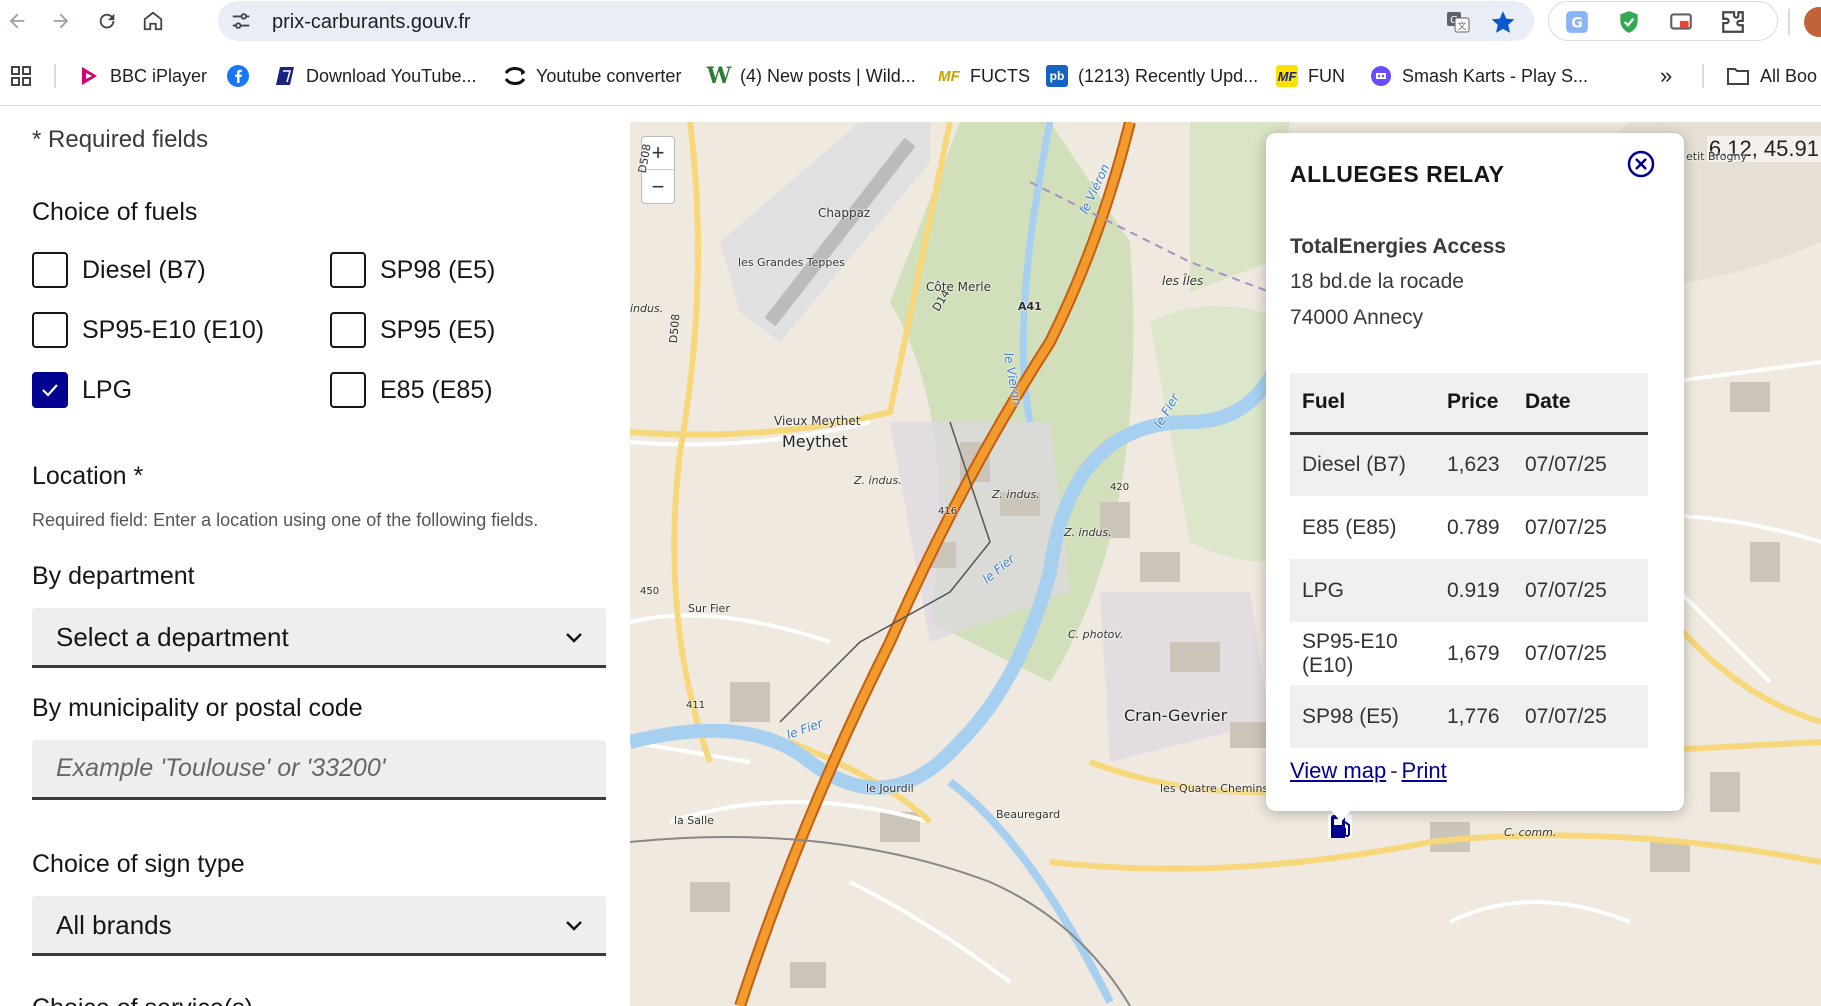 Image resolution: width=1821 pixels, height=1006 pixels. What do you see at coordinates (319, 638) in the screenshot?
I see `department-select: Select a department` at bounding box center [319, 638].